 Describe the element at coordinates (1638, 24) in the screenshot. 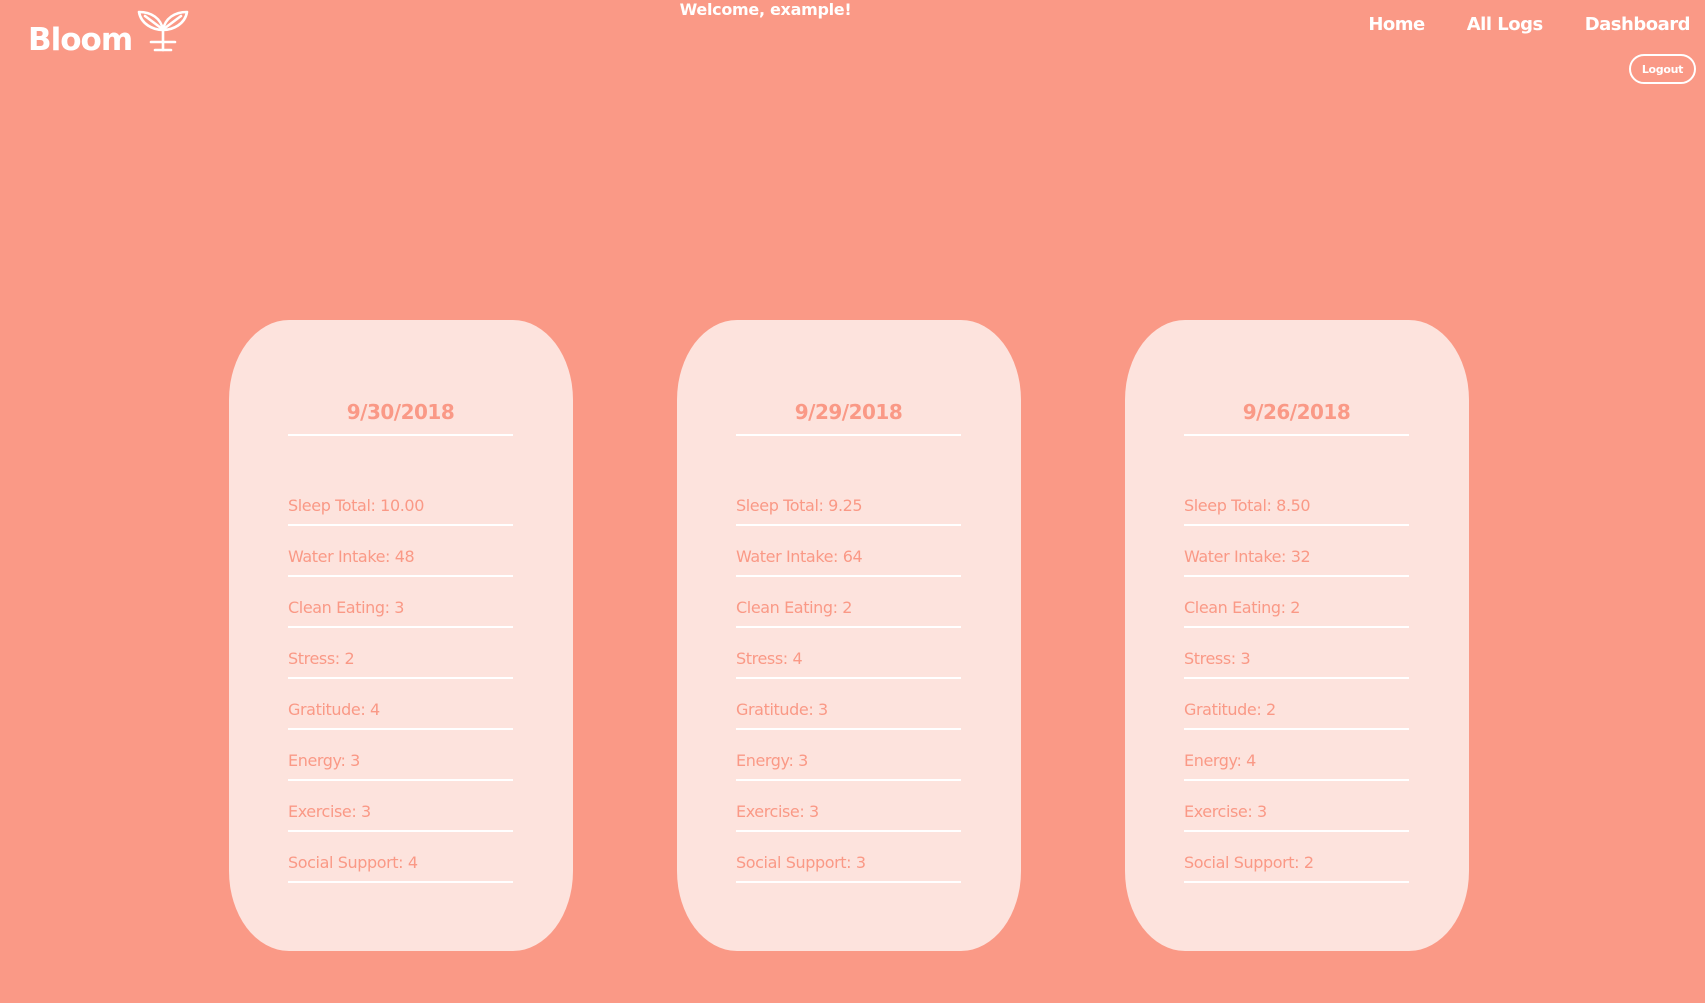

I see `nav-dashboard: Dashboard` at that location.